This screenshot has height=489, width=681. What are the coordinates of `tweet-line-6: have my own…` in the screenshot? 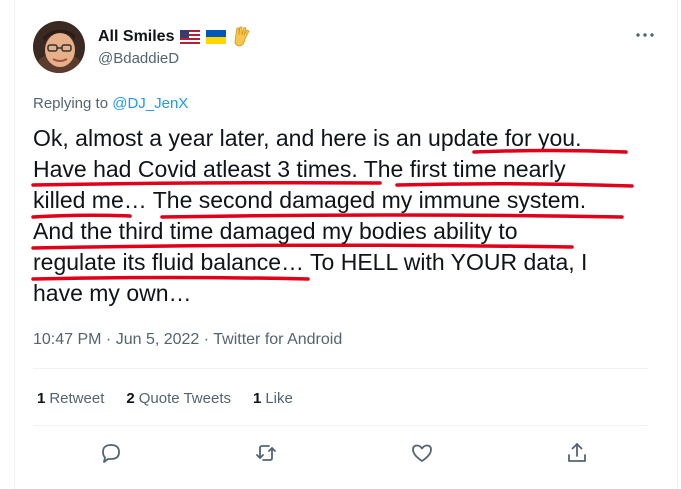 It's located at (112, 293).